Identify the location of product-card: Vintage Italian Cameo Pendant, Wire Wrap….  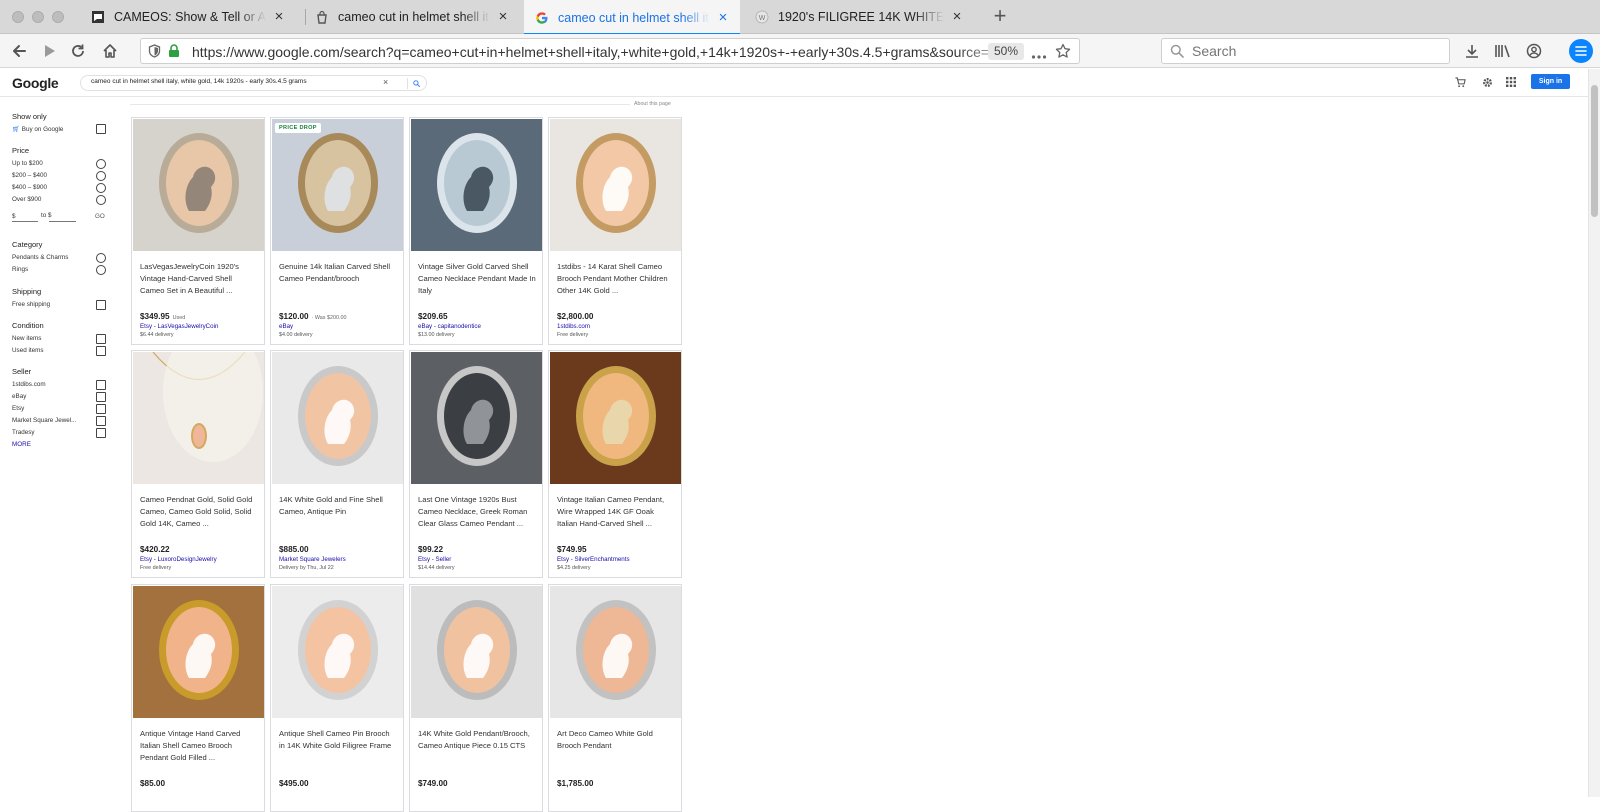
(615, 464).